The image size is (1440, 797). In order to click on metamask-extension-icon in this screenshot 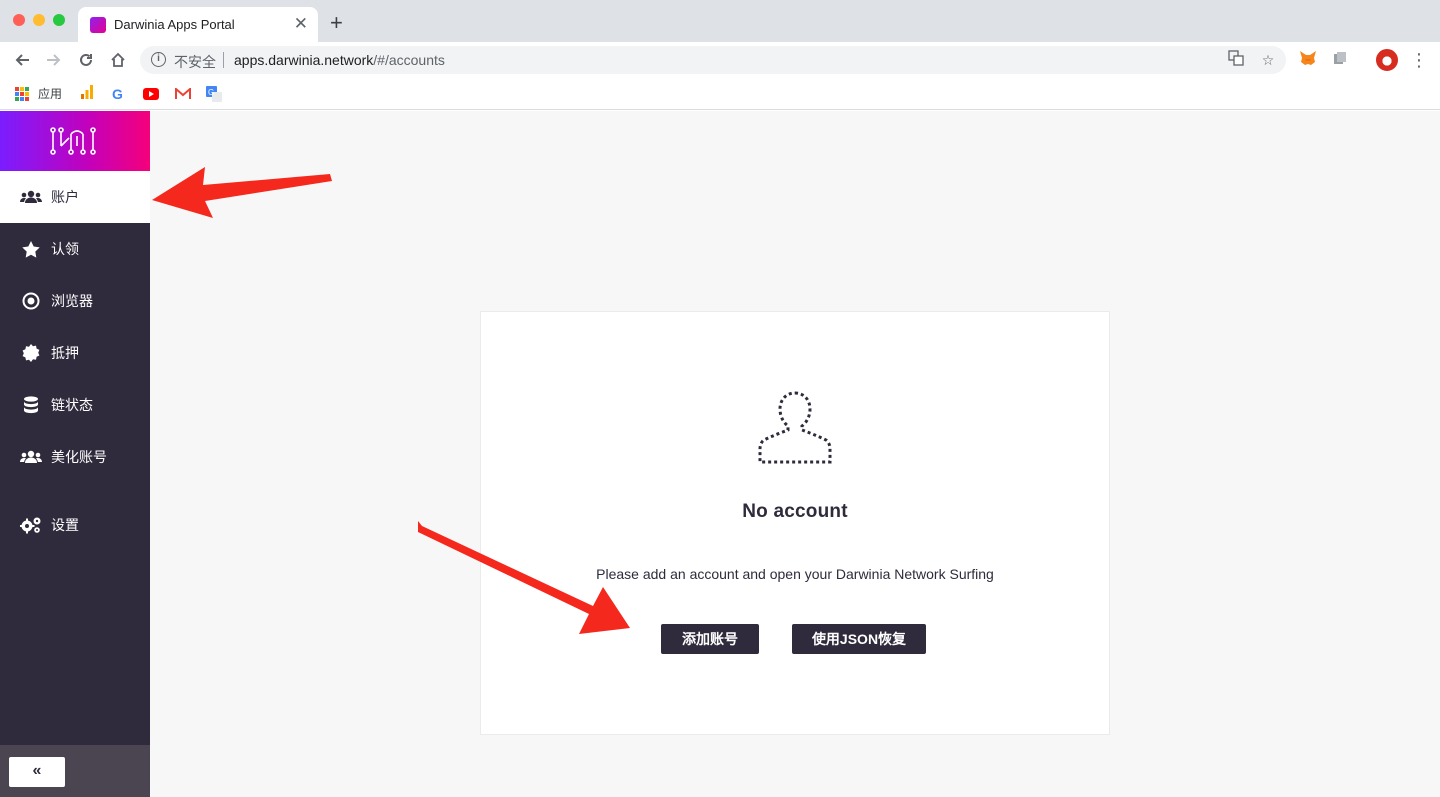, I will do `click(1308, 60)`.